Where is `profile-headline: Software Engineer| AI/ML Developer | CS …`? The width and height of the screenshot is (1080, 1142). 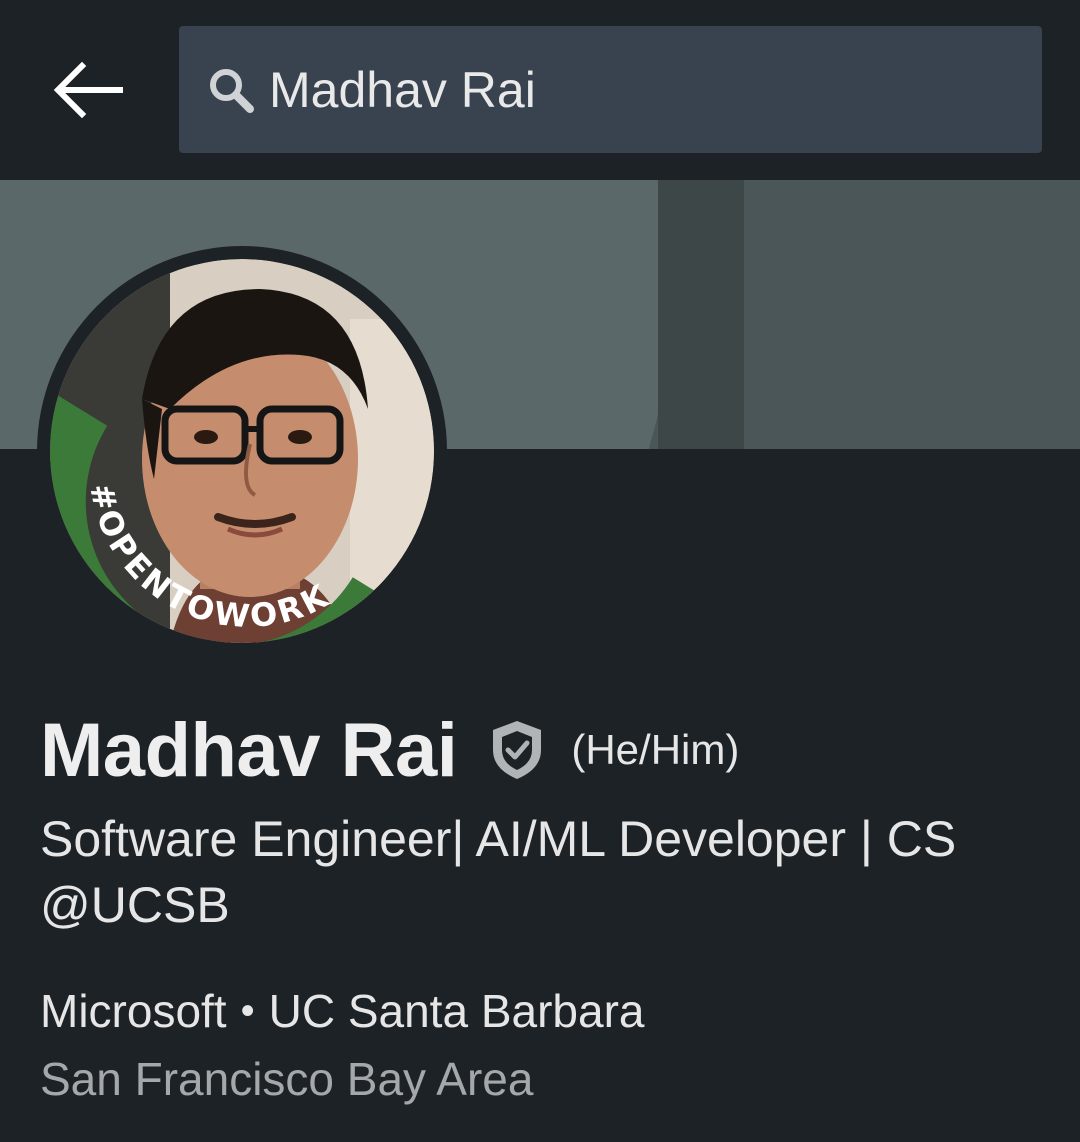 profile-headline: Software Engineer| AI/ML Developer | CS … is located at coordinates (498, 872).